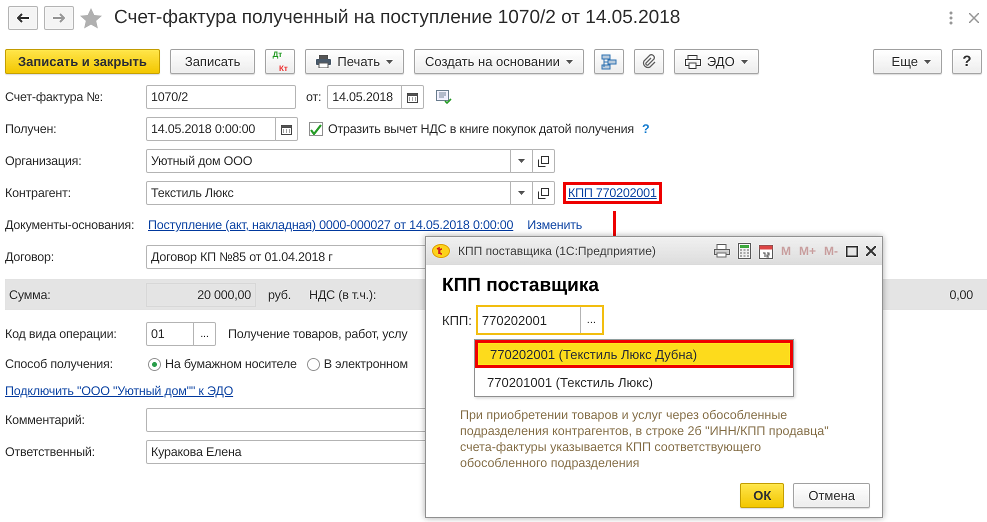 This screenshot has height=522, width=987. What do you see at coordinates (614, 224) in the screenshot?
I see `leader-line` at bounding box center [614, 224].